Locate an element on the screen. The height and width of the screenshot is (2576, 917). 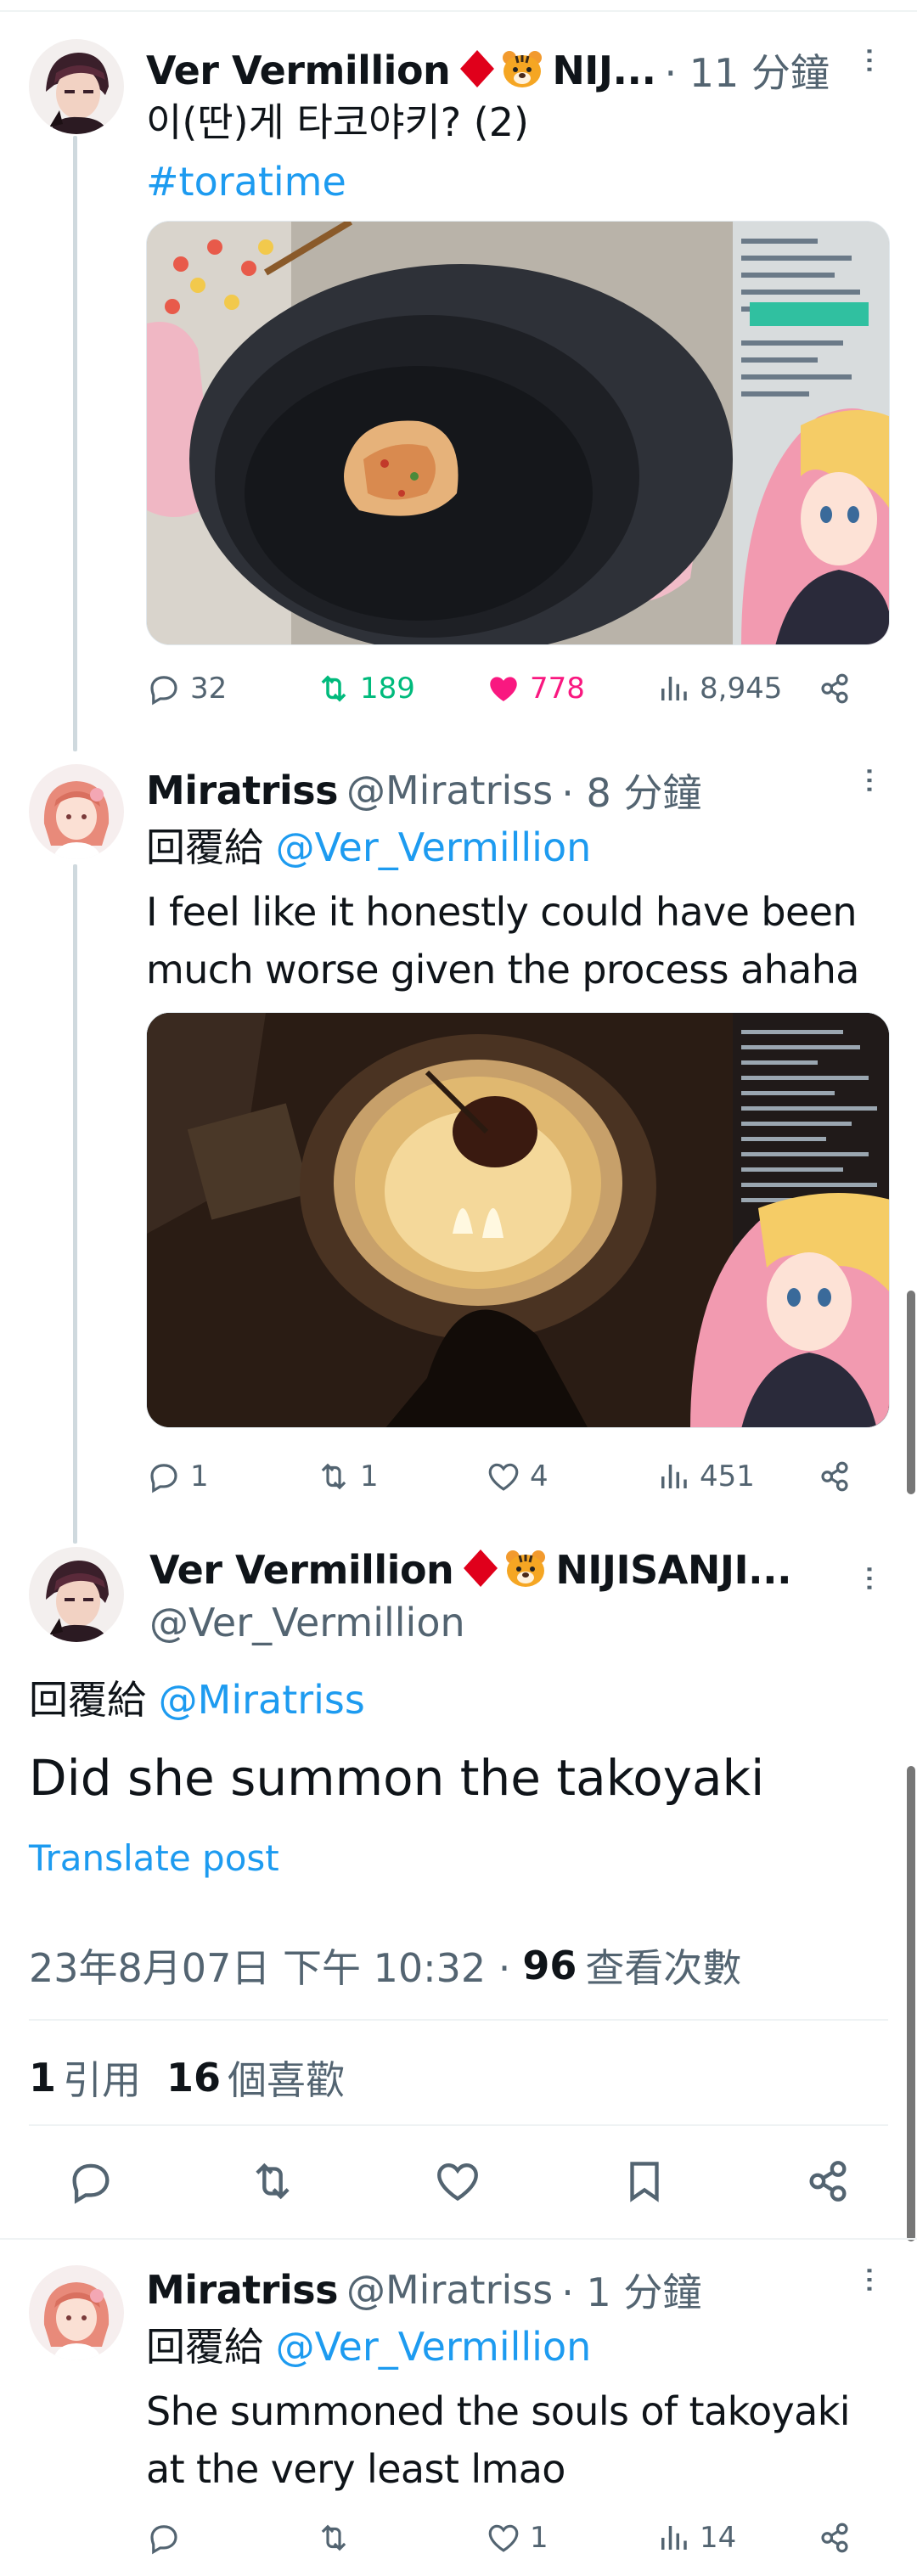
focus-actions is located at coordinates (458, 2182).